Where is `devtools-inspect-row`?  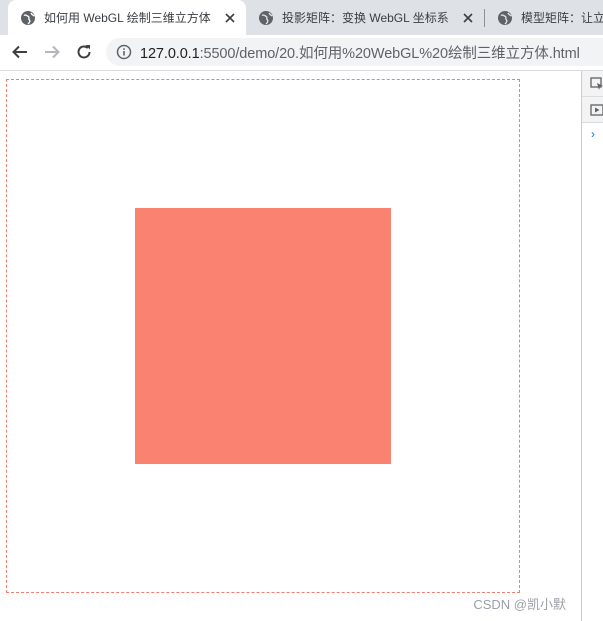
devtools-inspect-row is located at coordinates (592, 84).